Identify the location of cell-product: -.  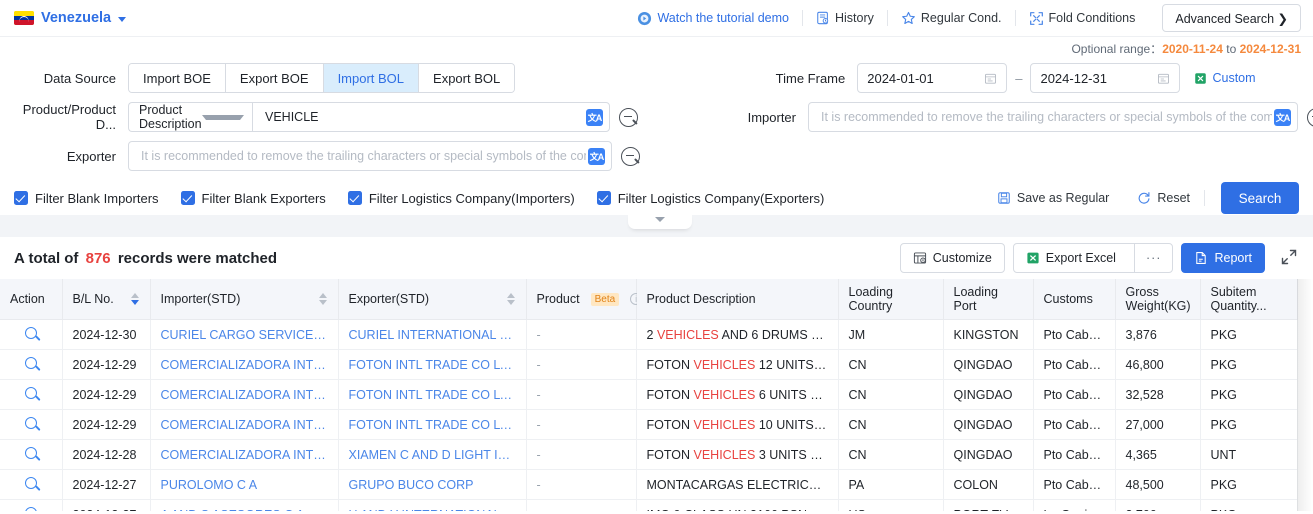
(581, 454).